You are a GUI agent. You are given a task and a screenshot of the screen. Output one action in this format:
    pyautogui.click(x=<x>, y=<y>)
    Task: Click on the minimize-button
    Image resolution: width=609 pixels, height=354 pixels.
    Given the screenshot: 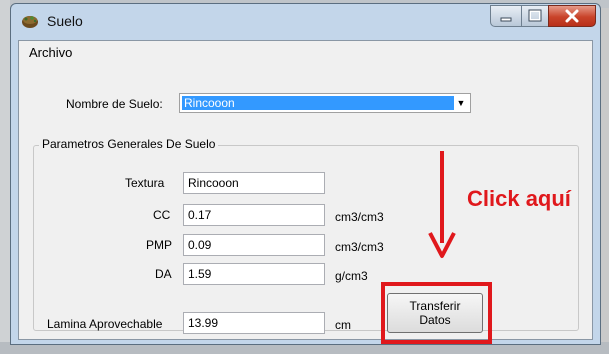 What is the action you would take?
    pyautogui.click(x=506, y=16)
    